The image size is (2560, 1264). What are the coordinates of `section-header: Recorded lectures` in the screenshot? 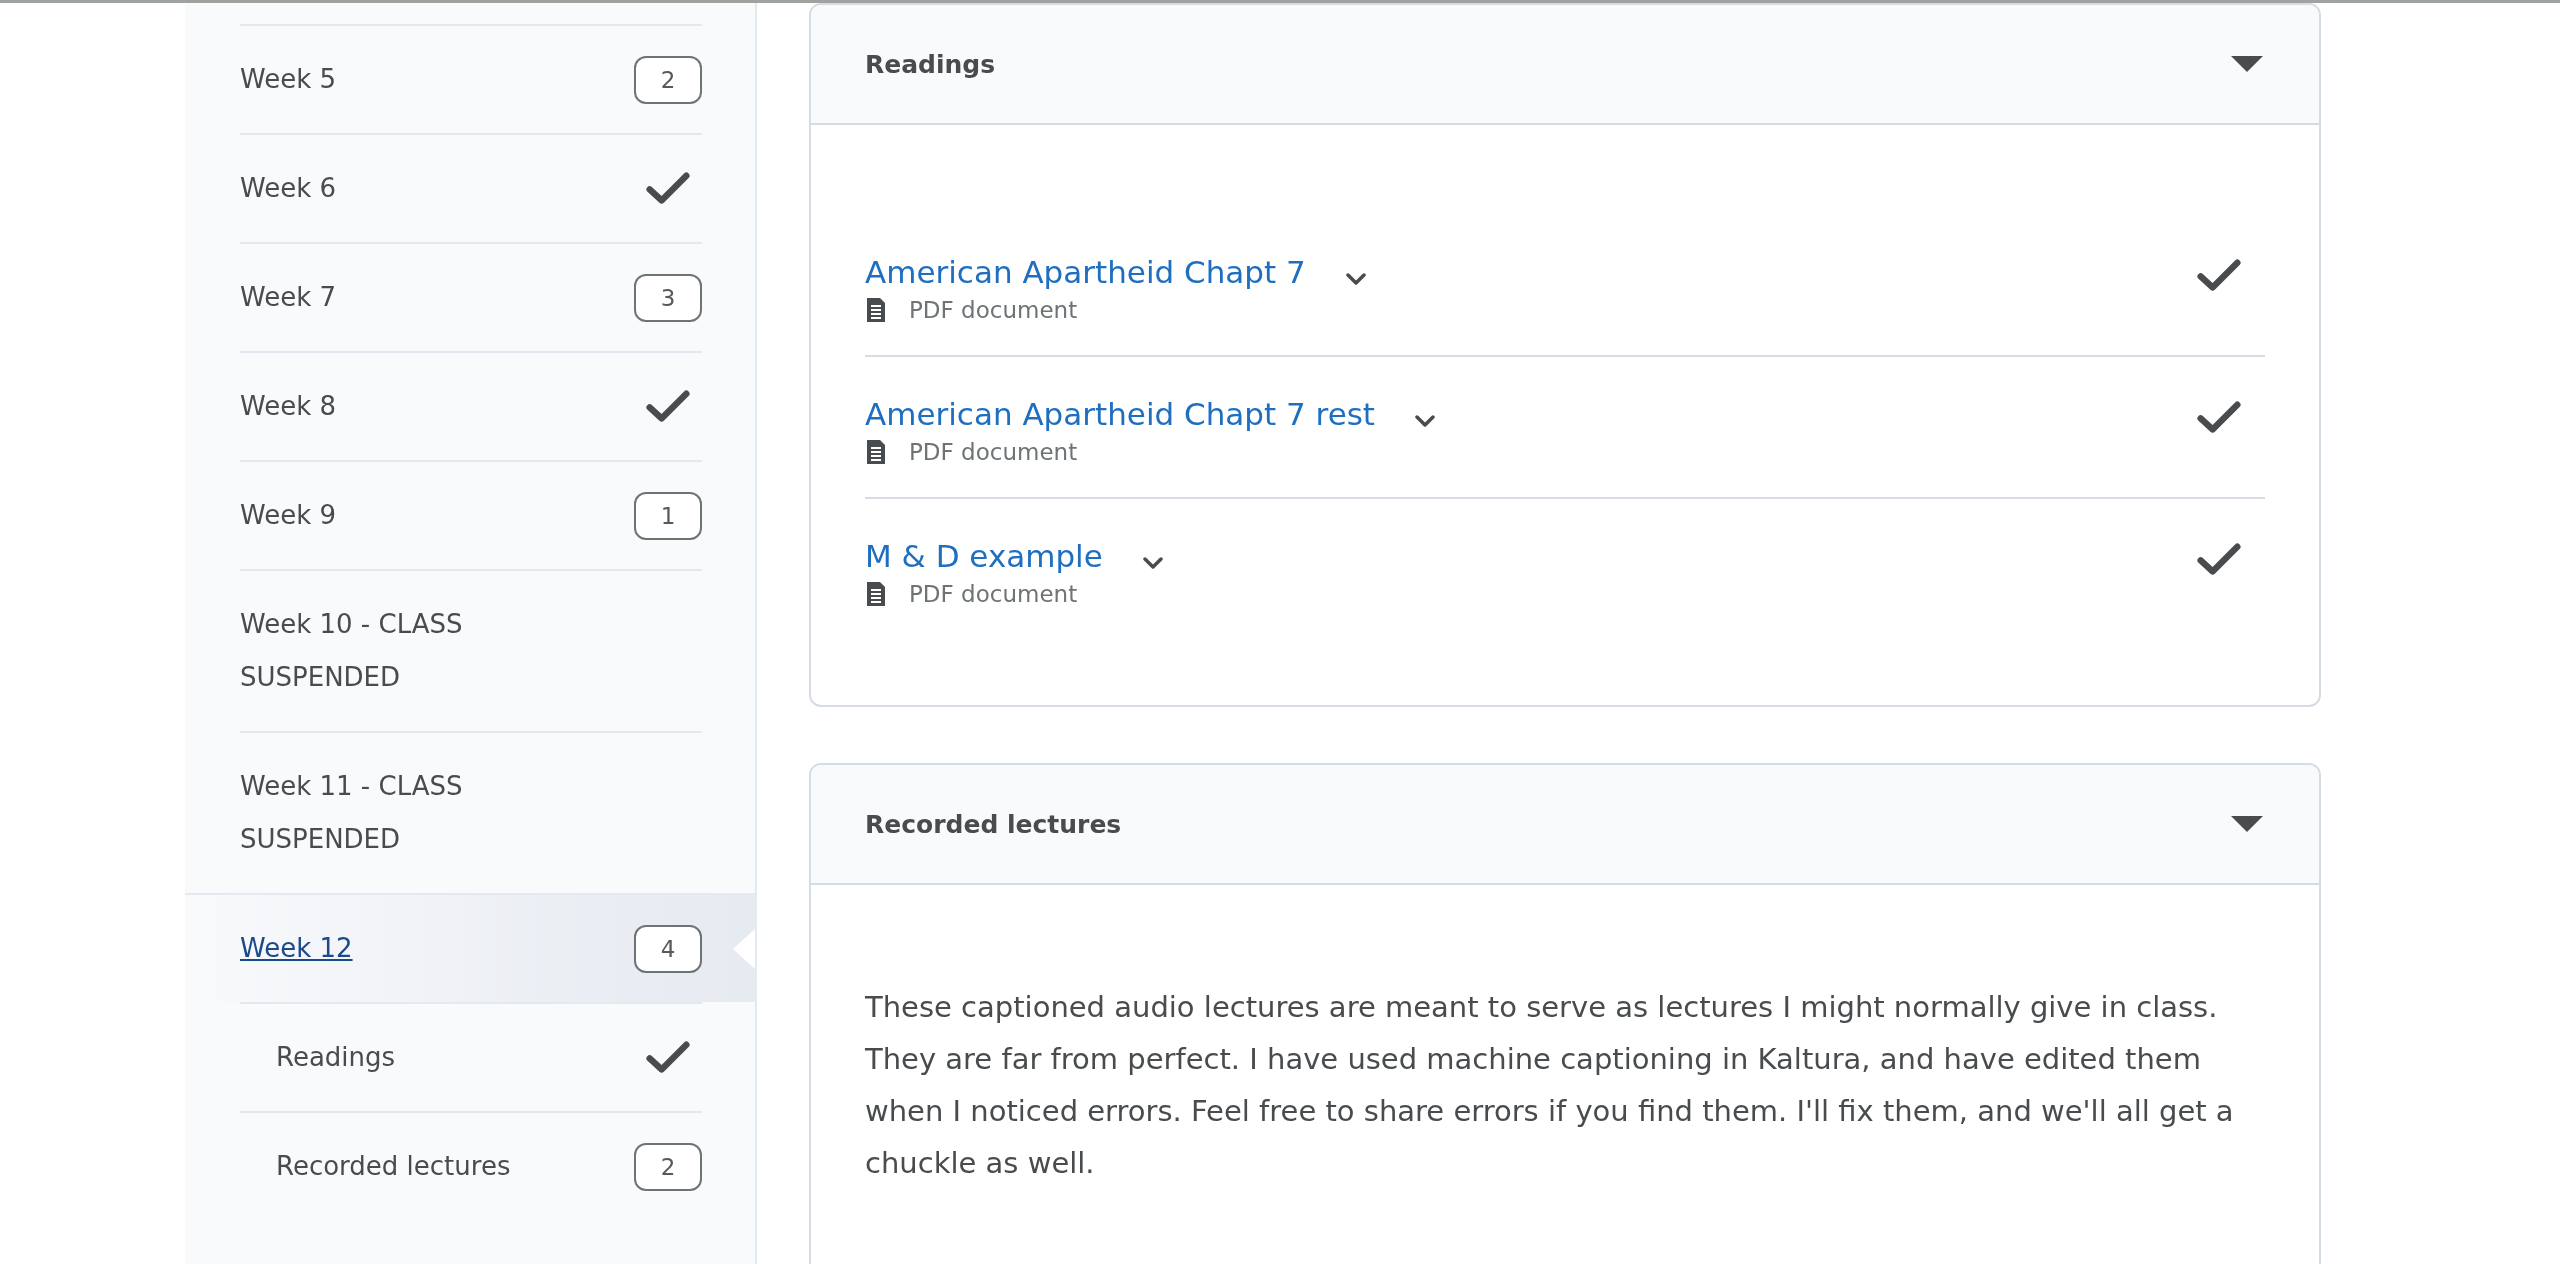 It's located at (1565, 825).